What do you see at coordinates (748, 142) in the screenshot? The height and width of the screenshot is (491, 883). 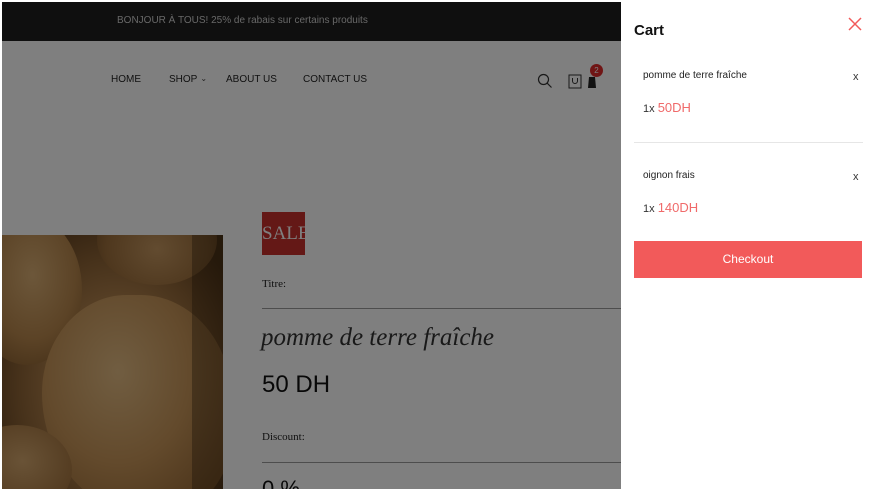 I see `divider` at bounding box center [748, 142].